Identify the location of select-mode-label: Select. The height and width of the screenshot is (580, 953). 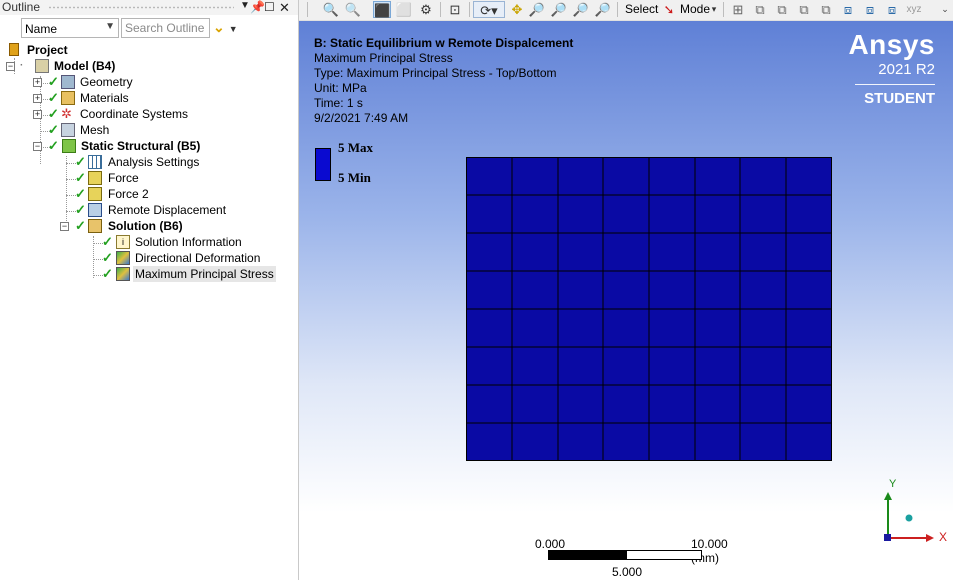
(641, 9).